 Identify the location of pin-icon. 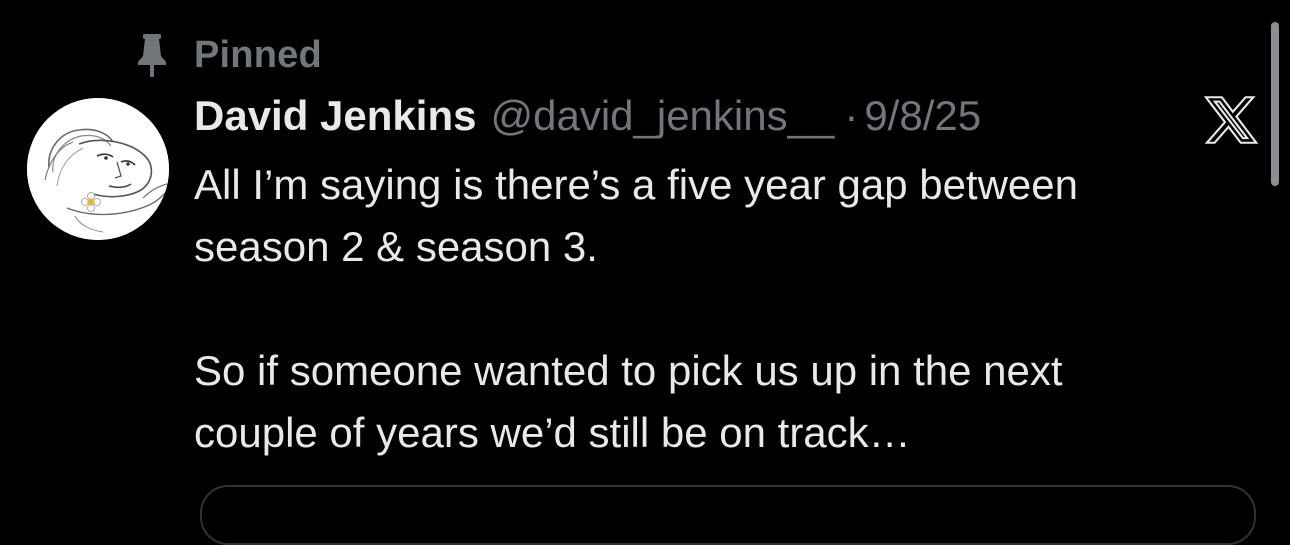
(152, 55).